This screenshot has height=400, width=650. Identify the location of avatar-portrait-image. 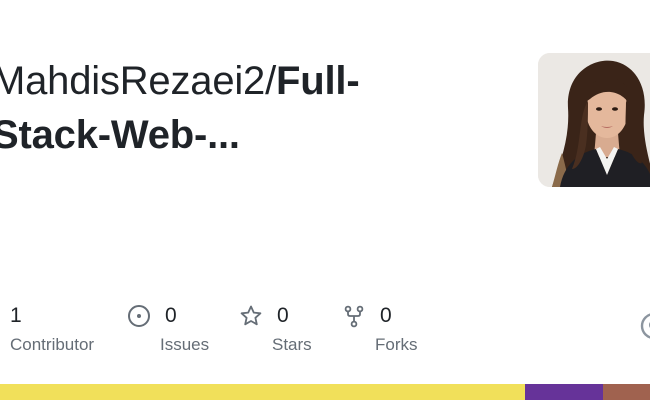
(594, 120).